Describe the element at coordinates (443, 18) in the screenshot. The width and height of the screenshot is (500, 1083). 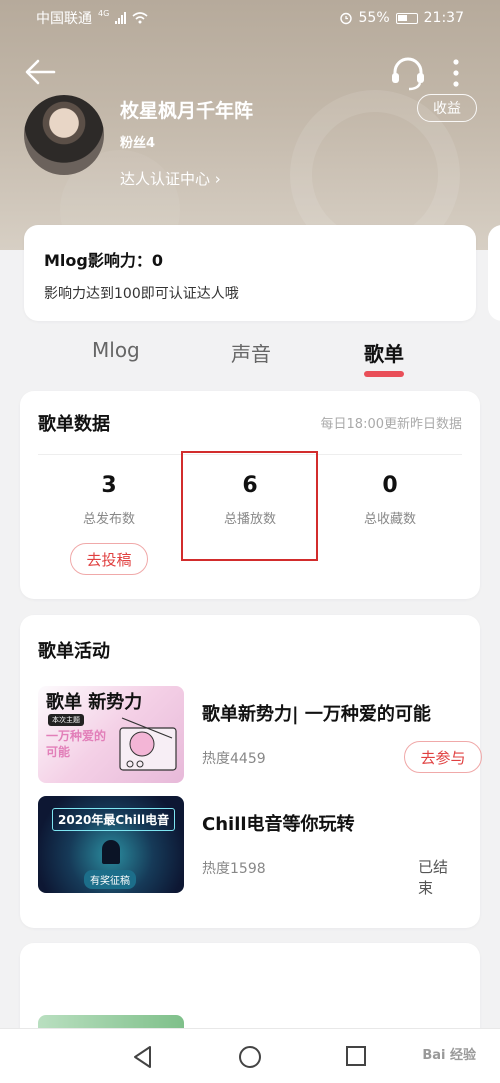
I see `clock: 21:37` at that location.